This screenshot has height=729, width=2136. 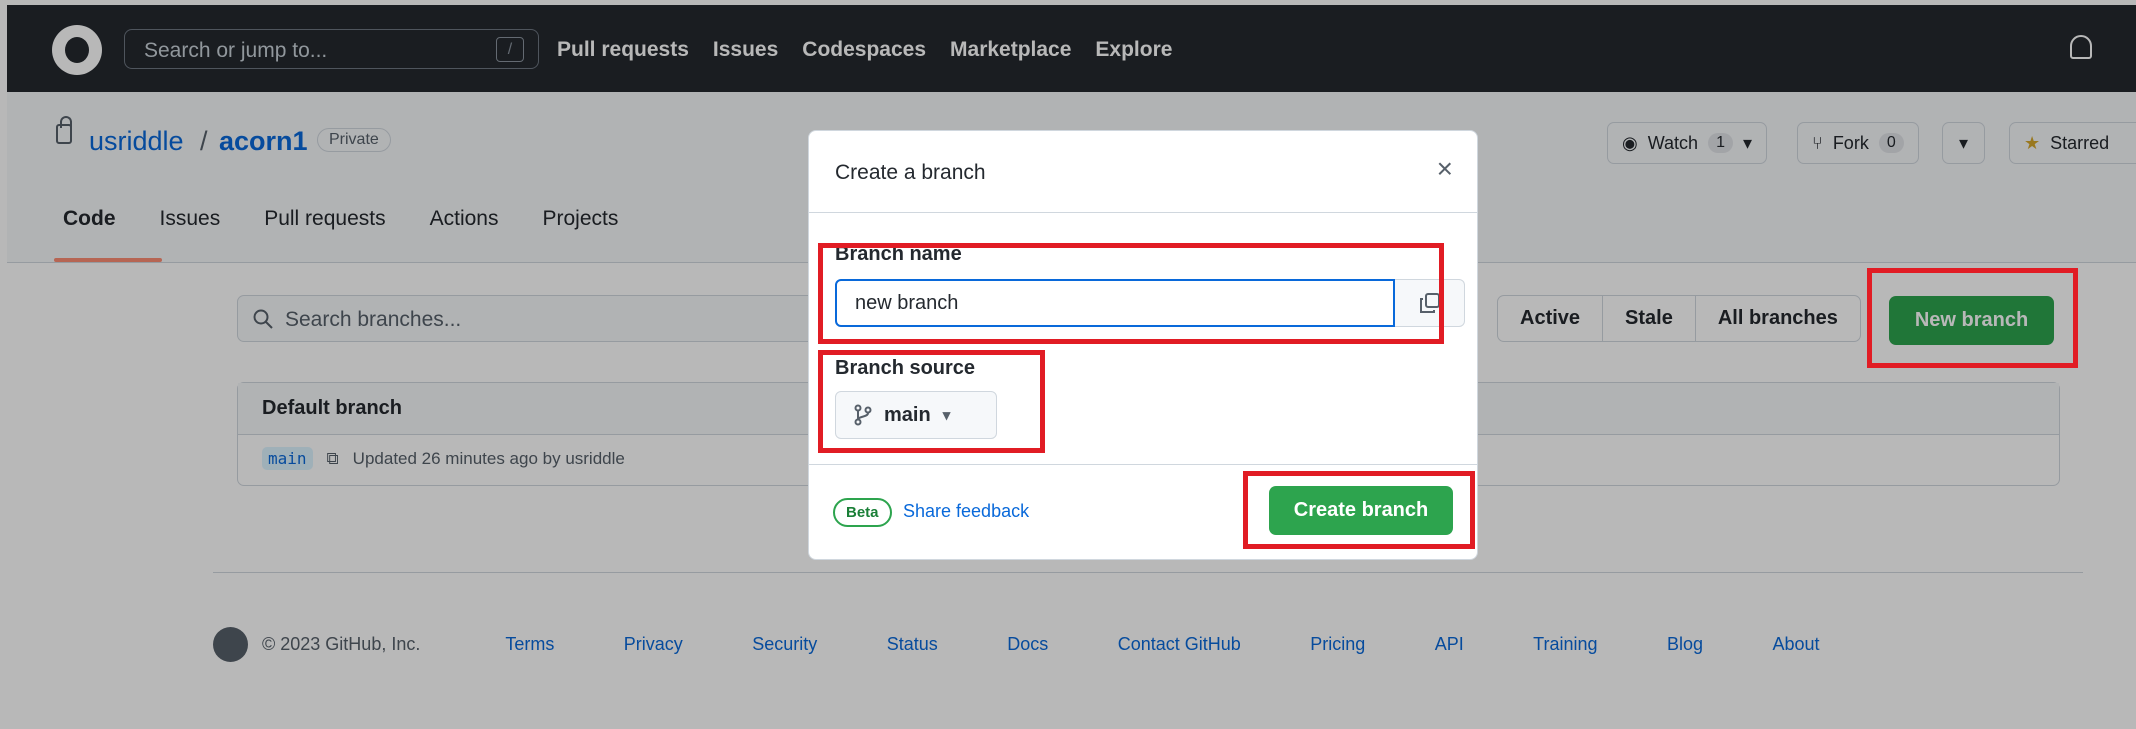 I want to click on branch-source-select: main ▾, so click(x=916, y=415).